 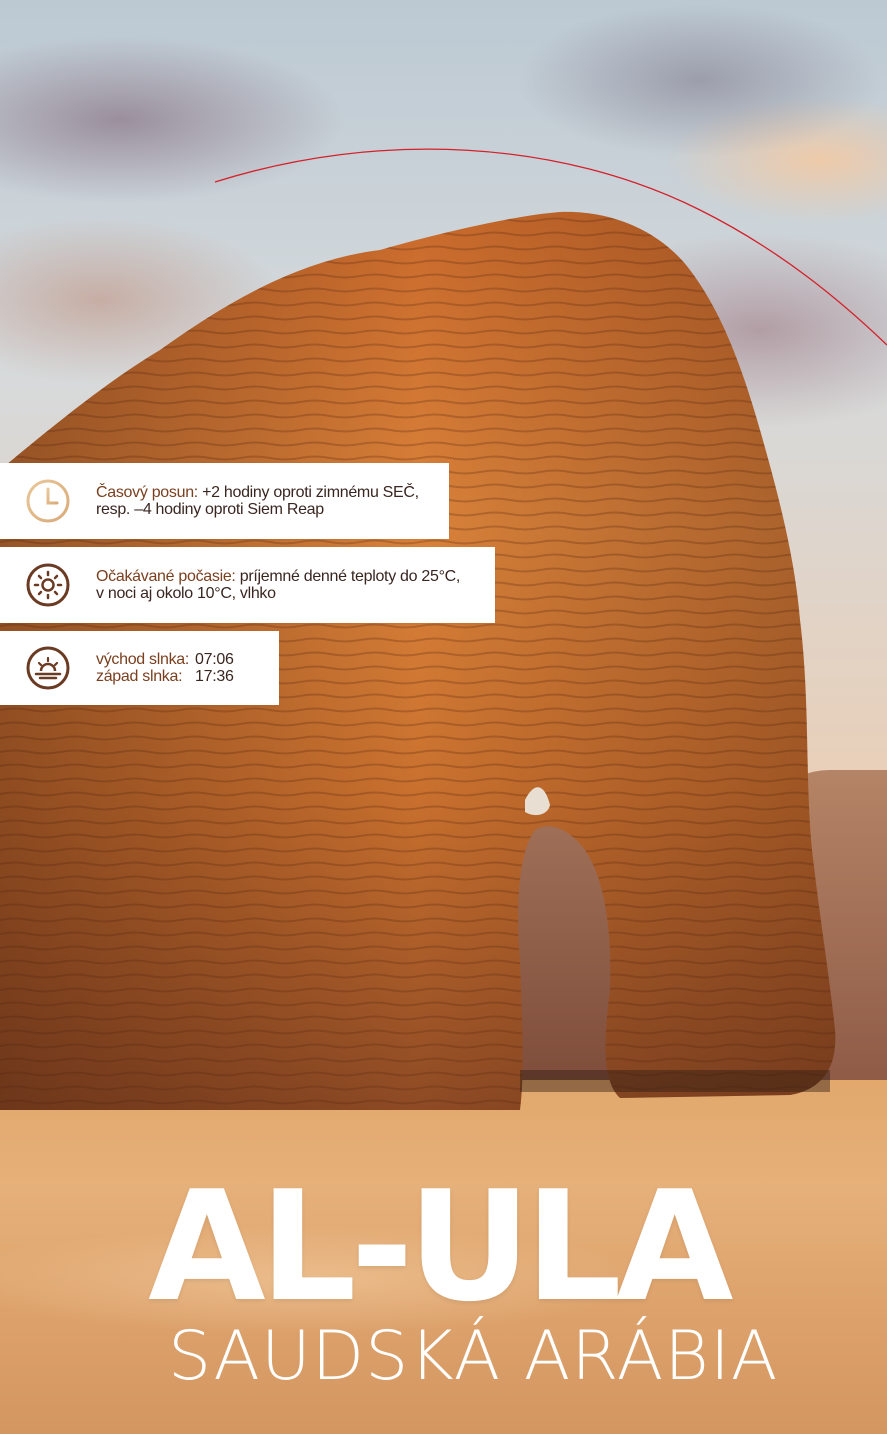 What do you see at coordinates (308, 492) in the screenshot?
I see `time-offset-line1: +2 hodiny oproti zimnému SEČ,` at bounding box center [308, 492].